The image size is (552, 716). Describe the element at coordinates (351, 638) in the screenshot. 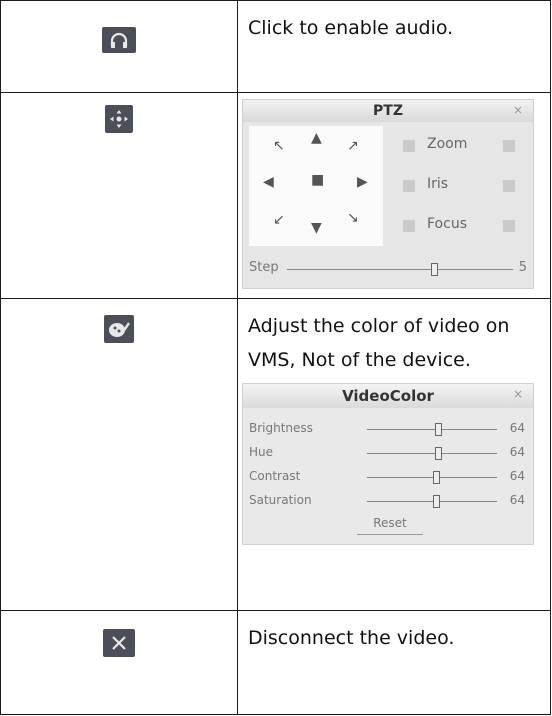

I see `description-text: Disconnect the video.` at that location.